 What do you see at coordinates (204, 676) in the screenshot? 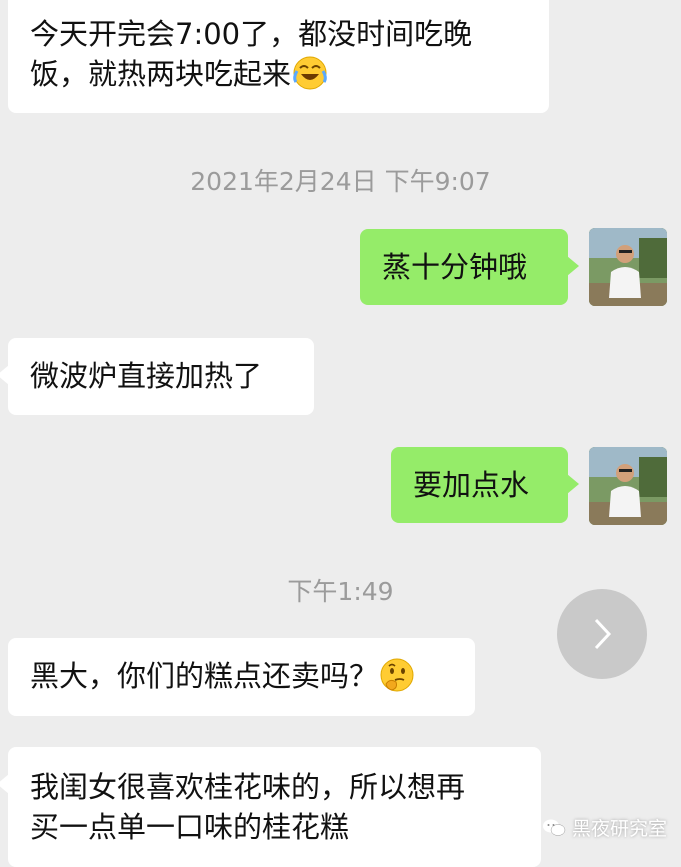
I see `message-text: 黑大，你们的糕点还卖吗？` at bounding box center [204, 676].